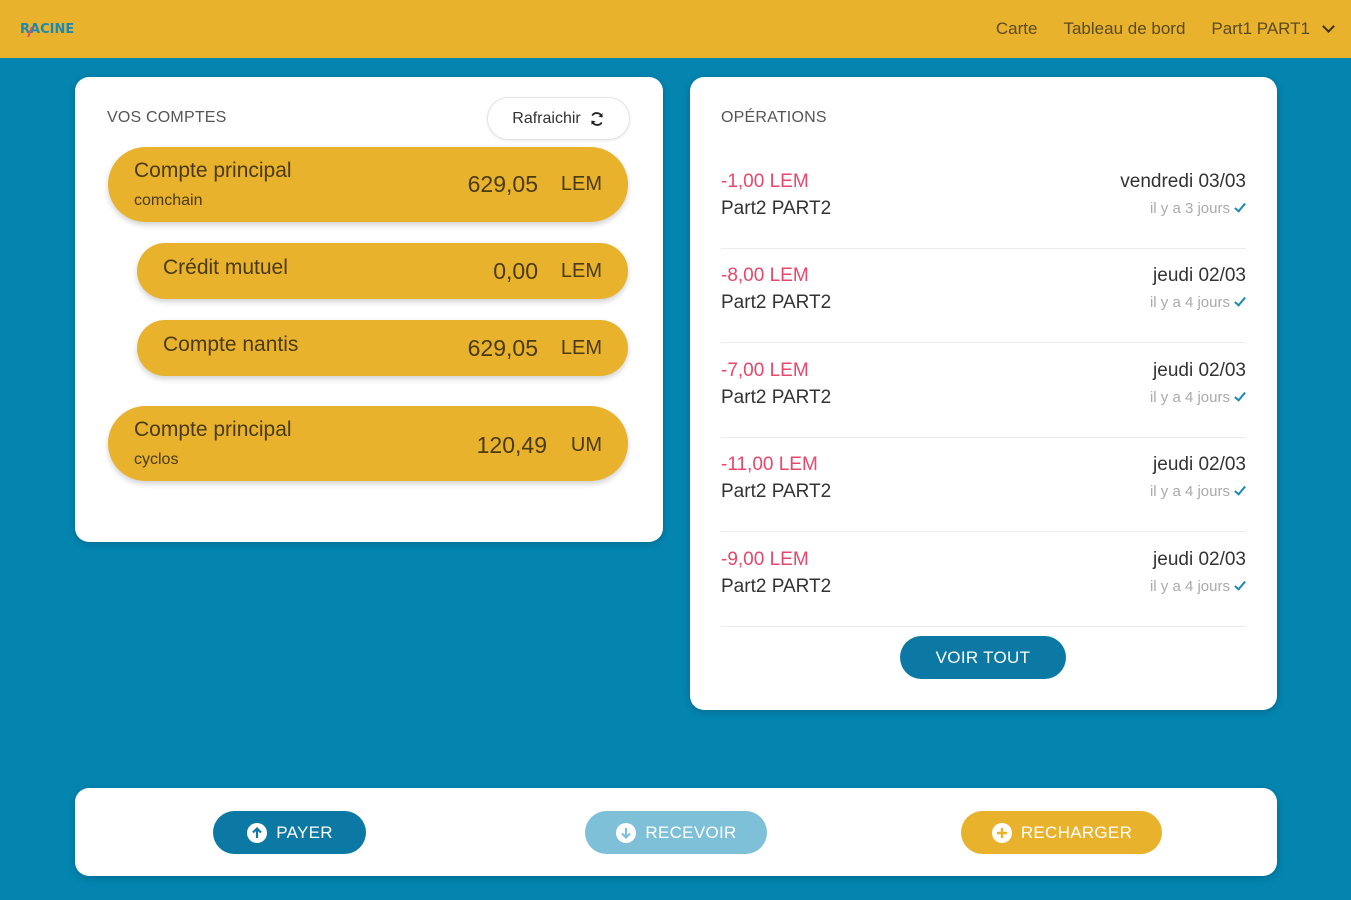 This screenshot has height=900, width=1351. I want to click on operation-amount: -1,00 LEM, so click(765, 181).